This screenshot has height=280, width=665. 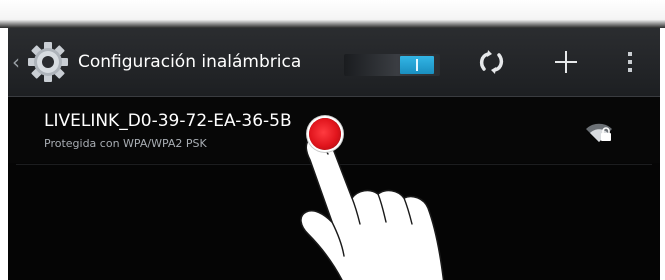 I want to click on network-security: Protegida con WPA/WPA2 PSK, so click(x=125, y=143).